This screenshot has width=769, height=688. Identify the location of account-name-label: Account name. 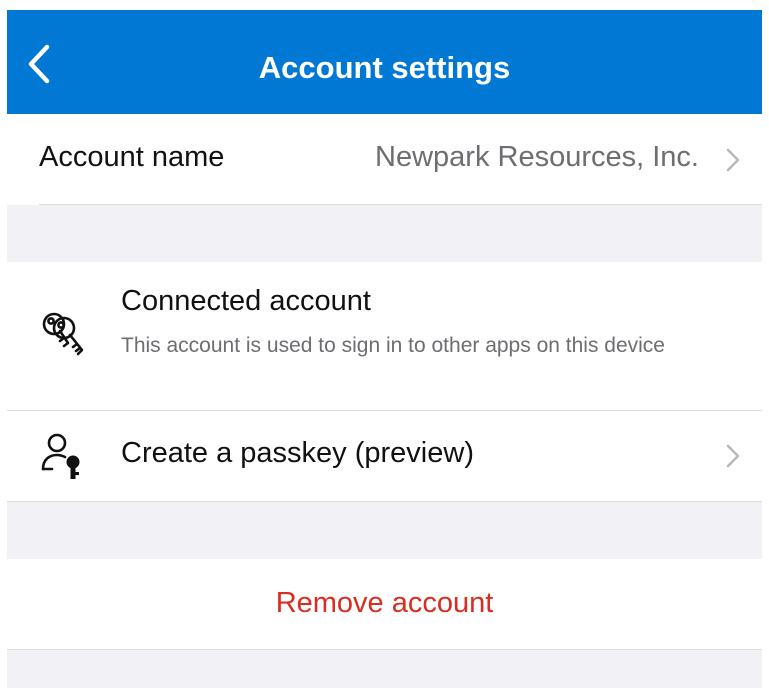
(132, 157).